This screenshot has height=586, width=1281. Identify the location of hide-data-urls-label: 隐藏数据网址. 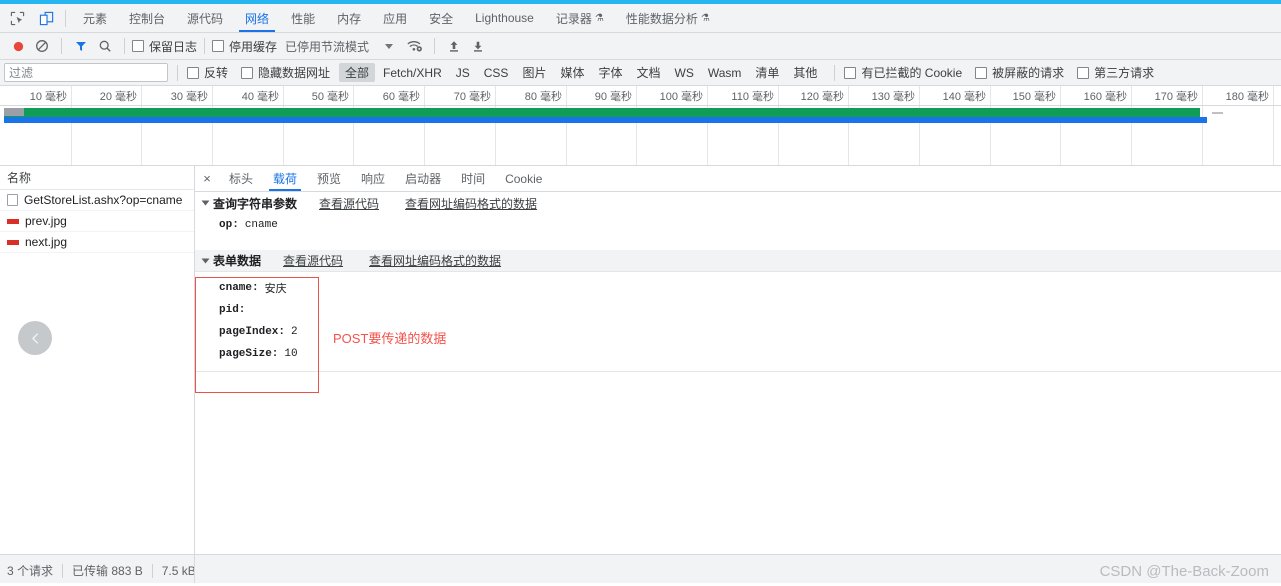
(294, 73).